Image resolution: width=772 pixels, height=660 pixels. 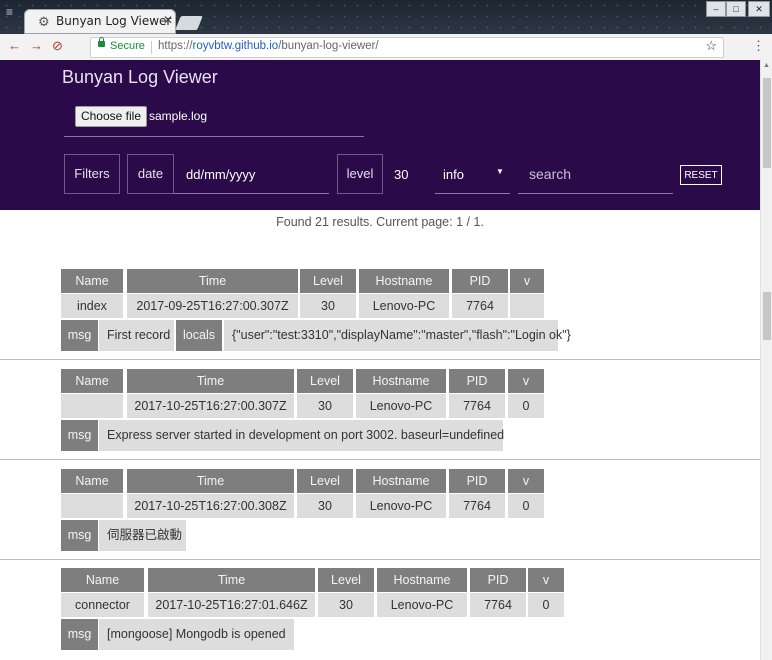 I want to click on browser-menu-icon: ⋮, so click(x=758, y=46).